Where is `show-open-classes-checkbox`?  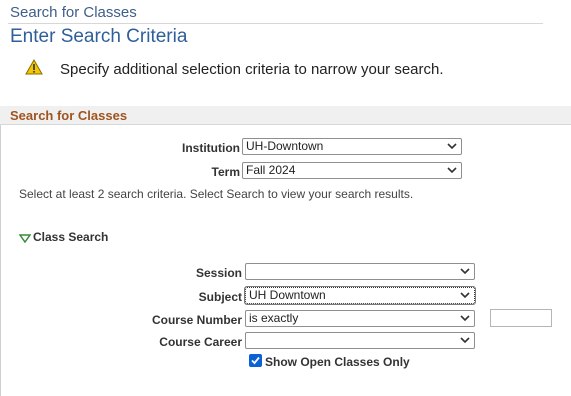 show-open-classes-checkbox is located at coordinates (255, 360).